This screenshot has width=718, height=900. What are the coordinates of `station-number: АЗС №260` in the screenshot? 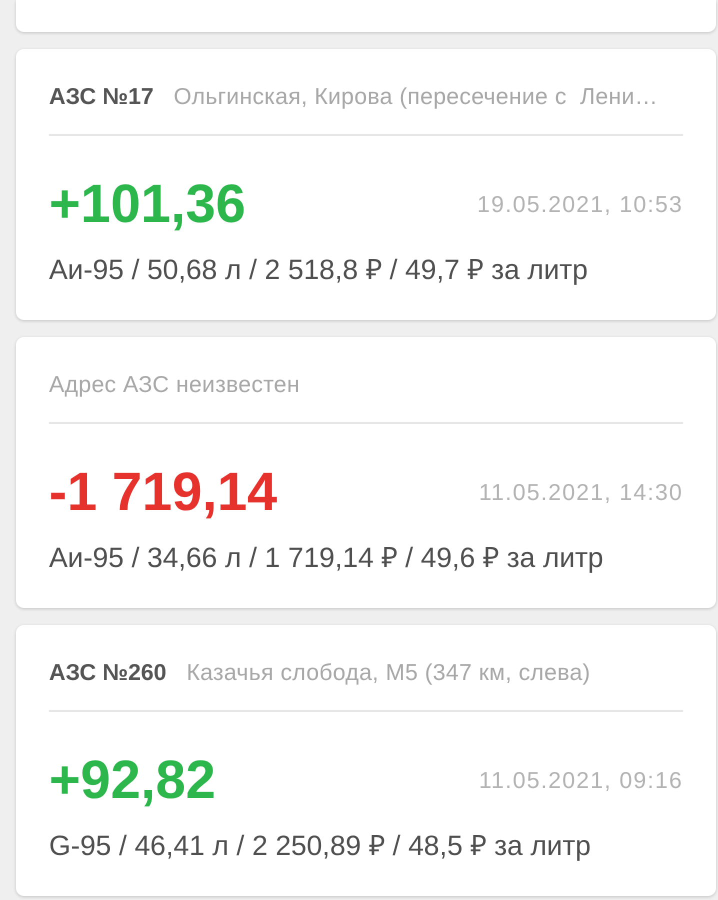 It's located at (107, 672).